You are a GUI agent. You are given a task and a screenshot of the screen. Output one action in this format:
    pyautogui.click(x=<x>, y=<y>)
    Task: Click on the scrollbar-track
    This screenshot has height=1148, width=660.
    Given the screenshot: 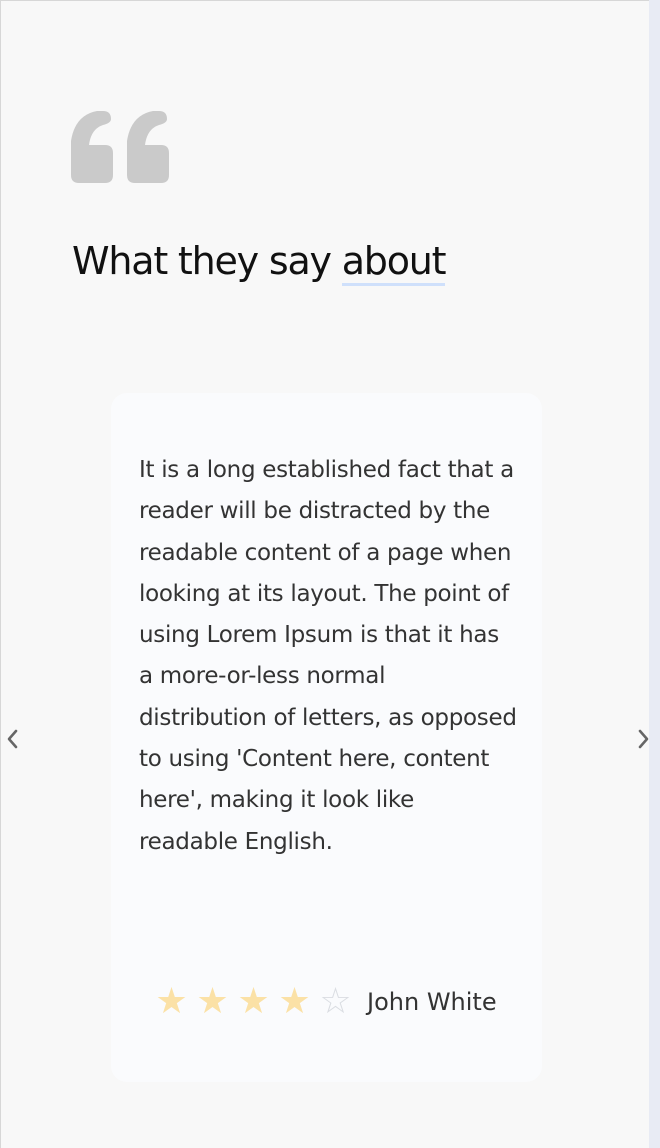 What is the action you would take?
    pyautogui.click(x=654, y=574)
    